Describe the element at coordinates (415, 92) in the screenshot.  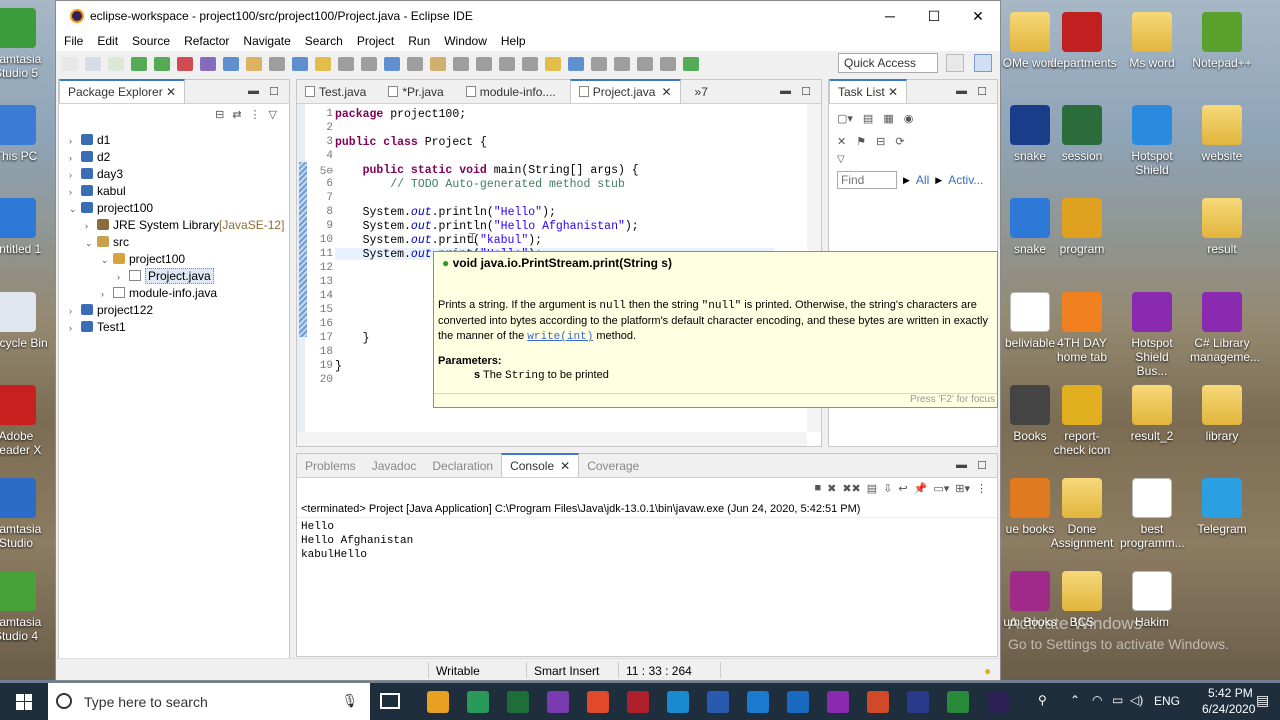
I see `editor-tab: *Pr.java` at that location.